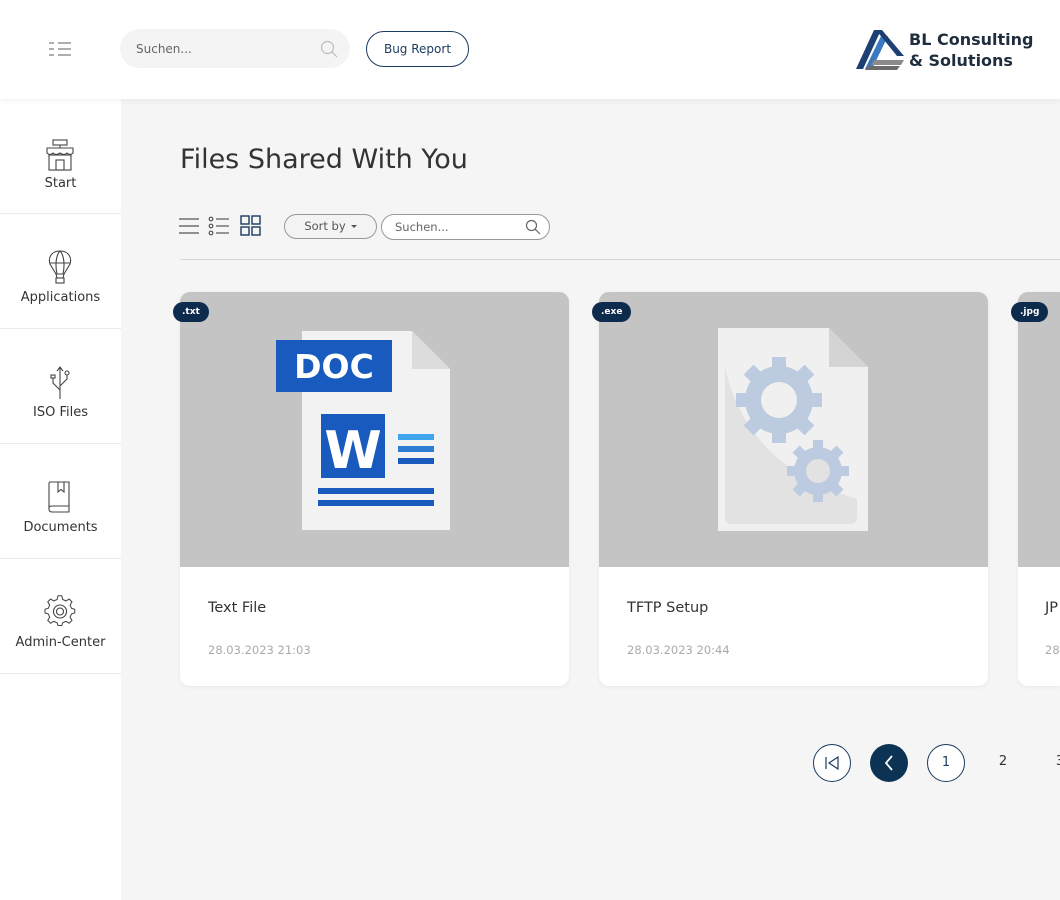 The width and height of the screenshot is (1060, 900). Describe the element at coordinates (971, 39) in the screenshot. I see `logo-line-1: BL Consulting` at that location.